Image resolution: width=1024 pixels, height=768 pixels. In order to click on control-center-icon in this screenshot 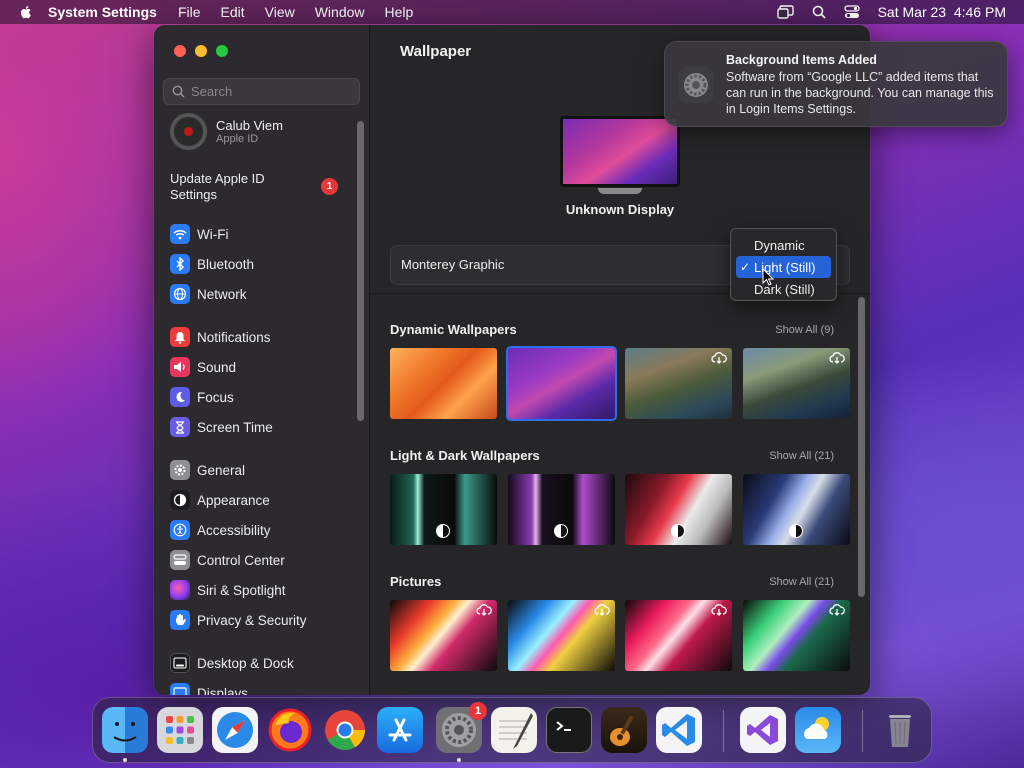, I will do `click(851, 12)`.